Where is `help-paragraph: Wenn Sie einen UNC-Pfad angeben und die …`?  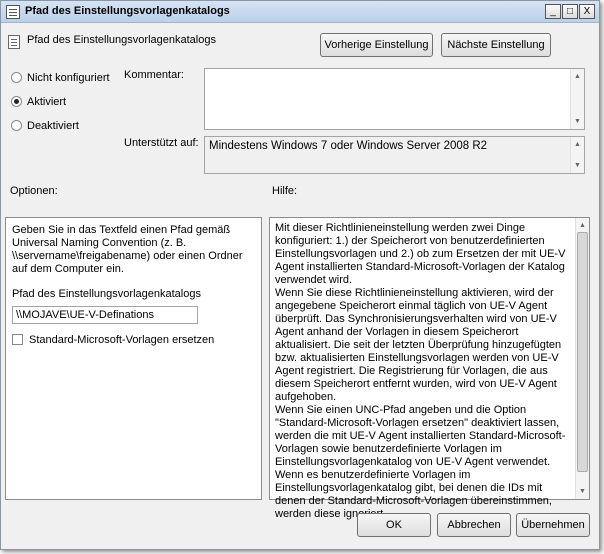
help-paragraph: Wenn Sie einen UNC-Pfad angeben und die … is located at coordinates (420, 462).